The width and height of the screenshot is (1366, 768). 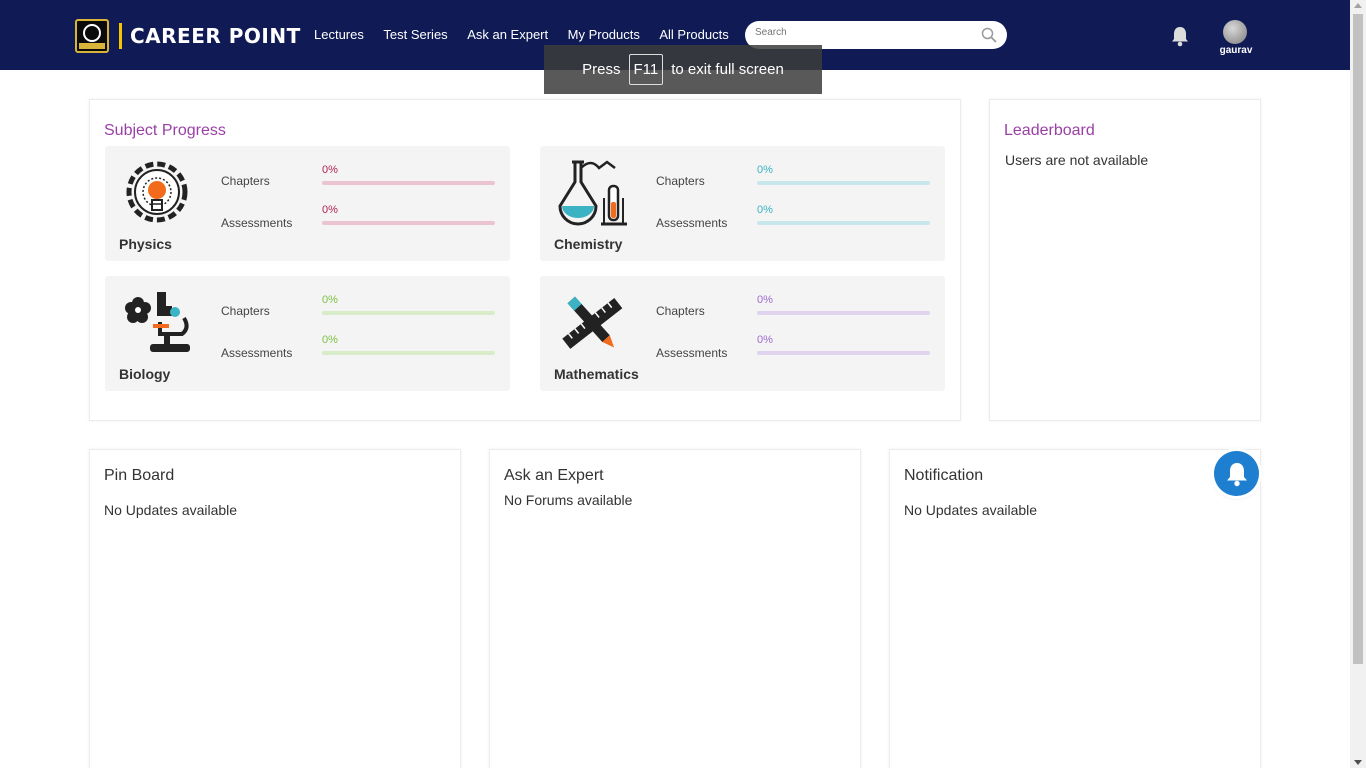 I want to click on microscope-icon, so click(x=157, y=322).